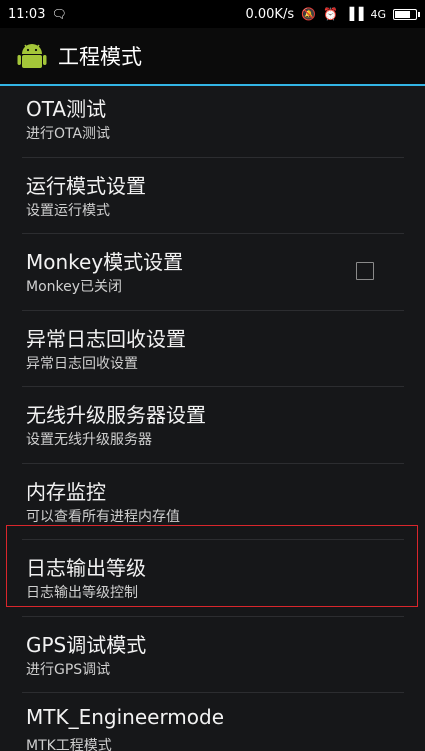  Describe the element at coordinates (82, 363) in the screenshot. I see `list-item-subtitle: 异常日志回收设置` at that location.